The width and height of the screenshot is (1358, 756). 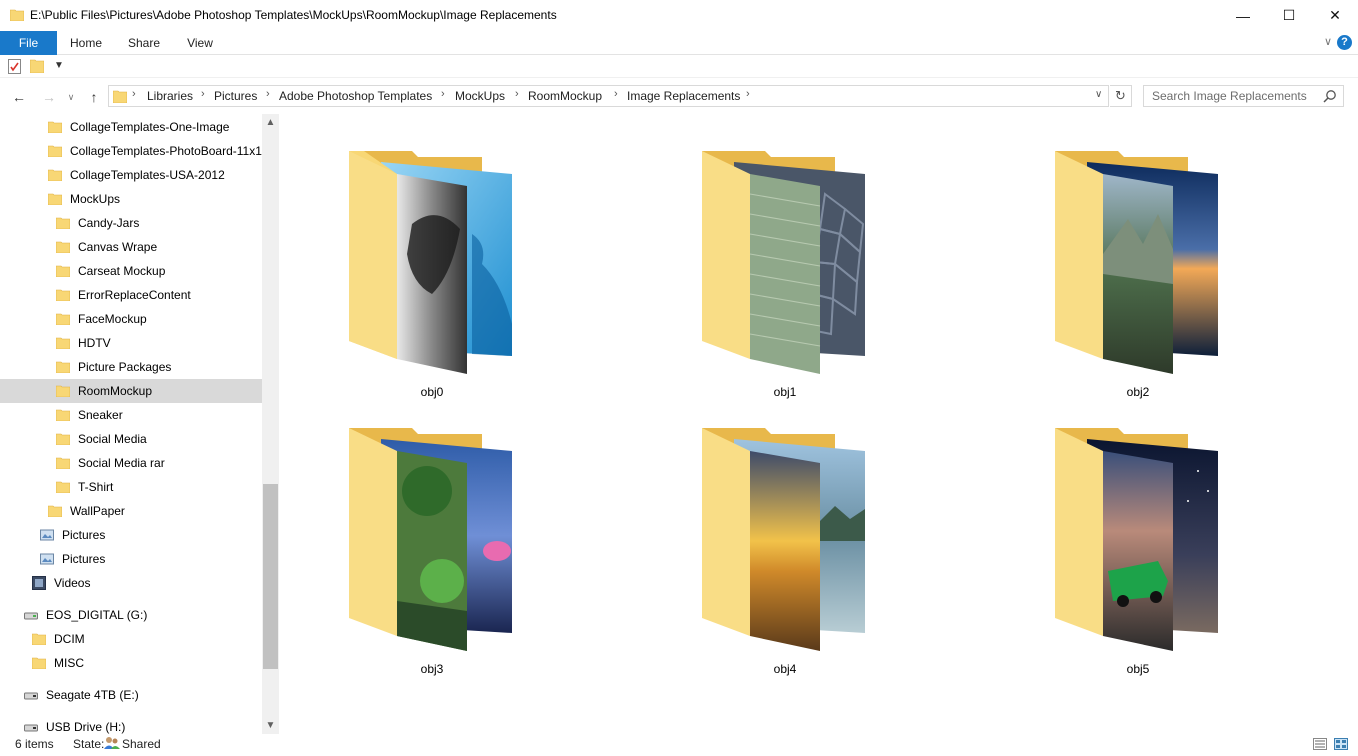 What do you see at coordinates (159, 367) in the screenshot?
I see `nav-item-picture-packages: Picture Packages` at bounding box center [159, 367].